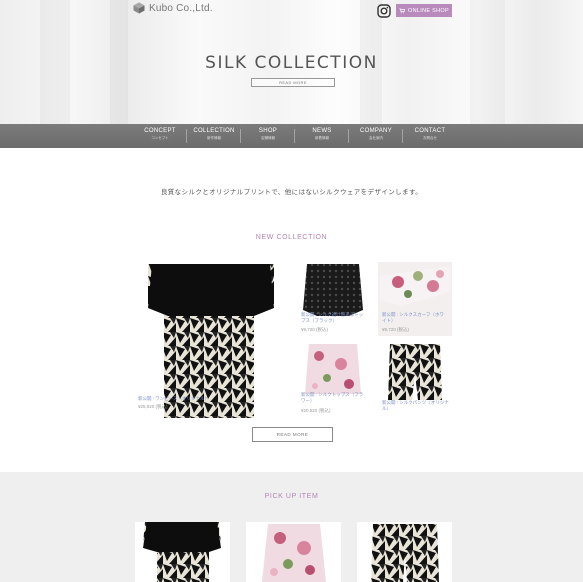 This screenshot has height=582, width=583. Describe the element at coordinates (268, 138) in the screenshot. I see `nav-sublabel: 店舗情報` at that location.